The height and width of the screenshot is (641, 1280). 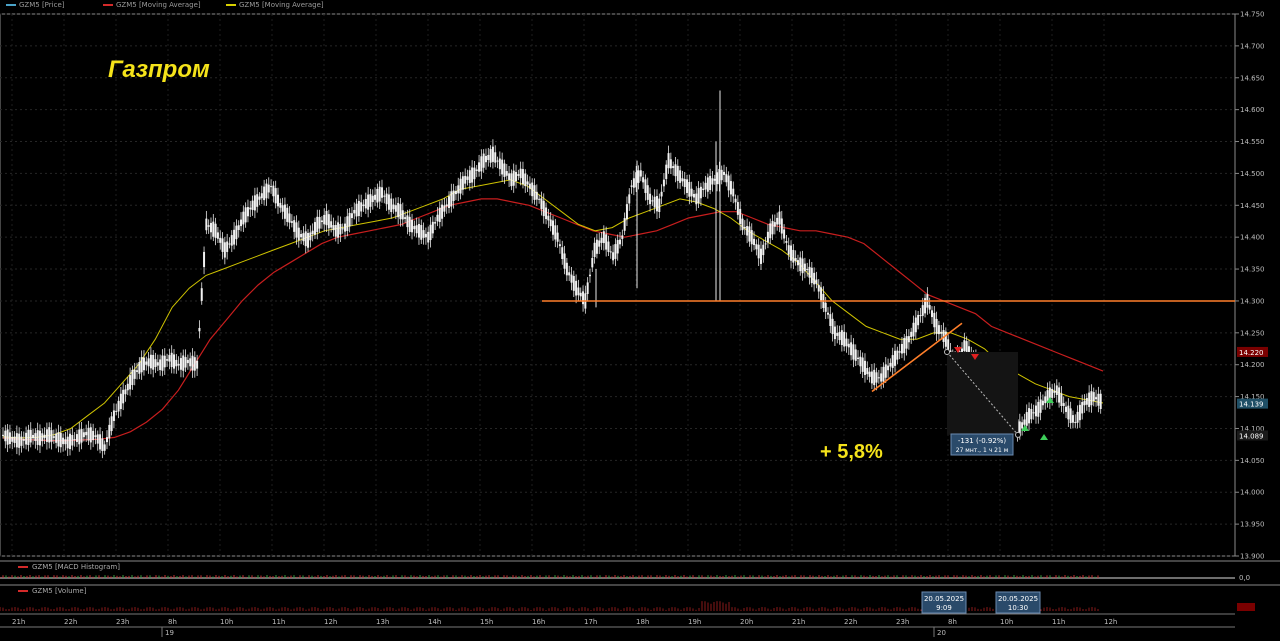 I want to click on x-tick-label: 21h, so click(x=18, y=622).